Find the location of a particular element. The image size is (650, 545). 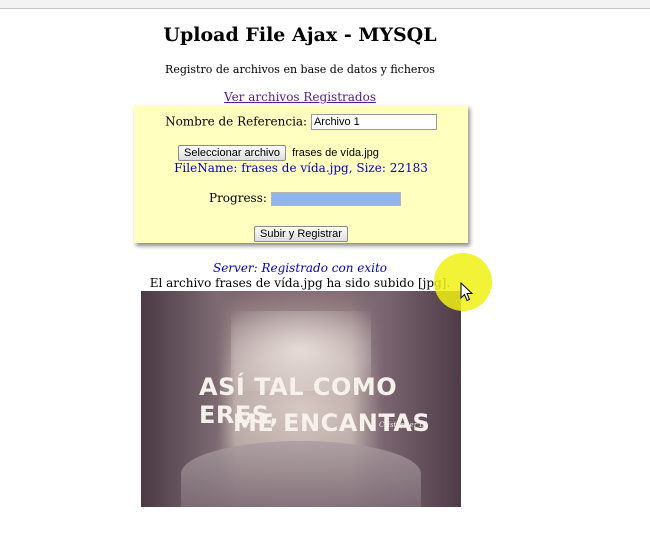

progress-row: Progress: is located at coordinates (305, 198).